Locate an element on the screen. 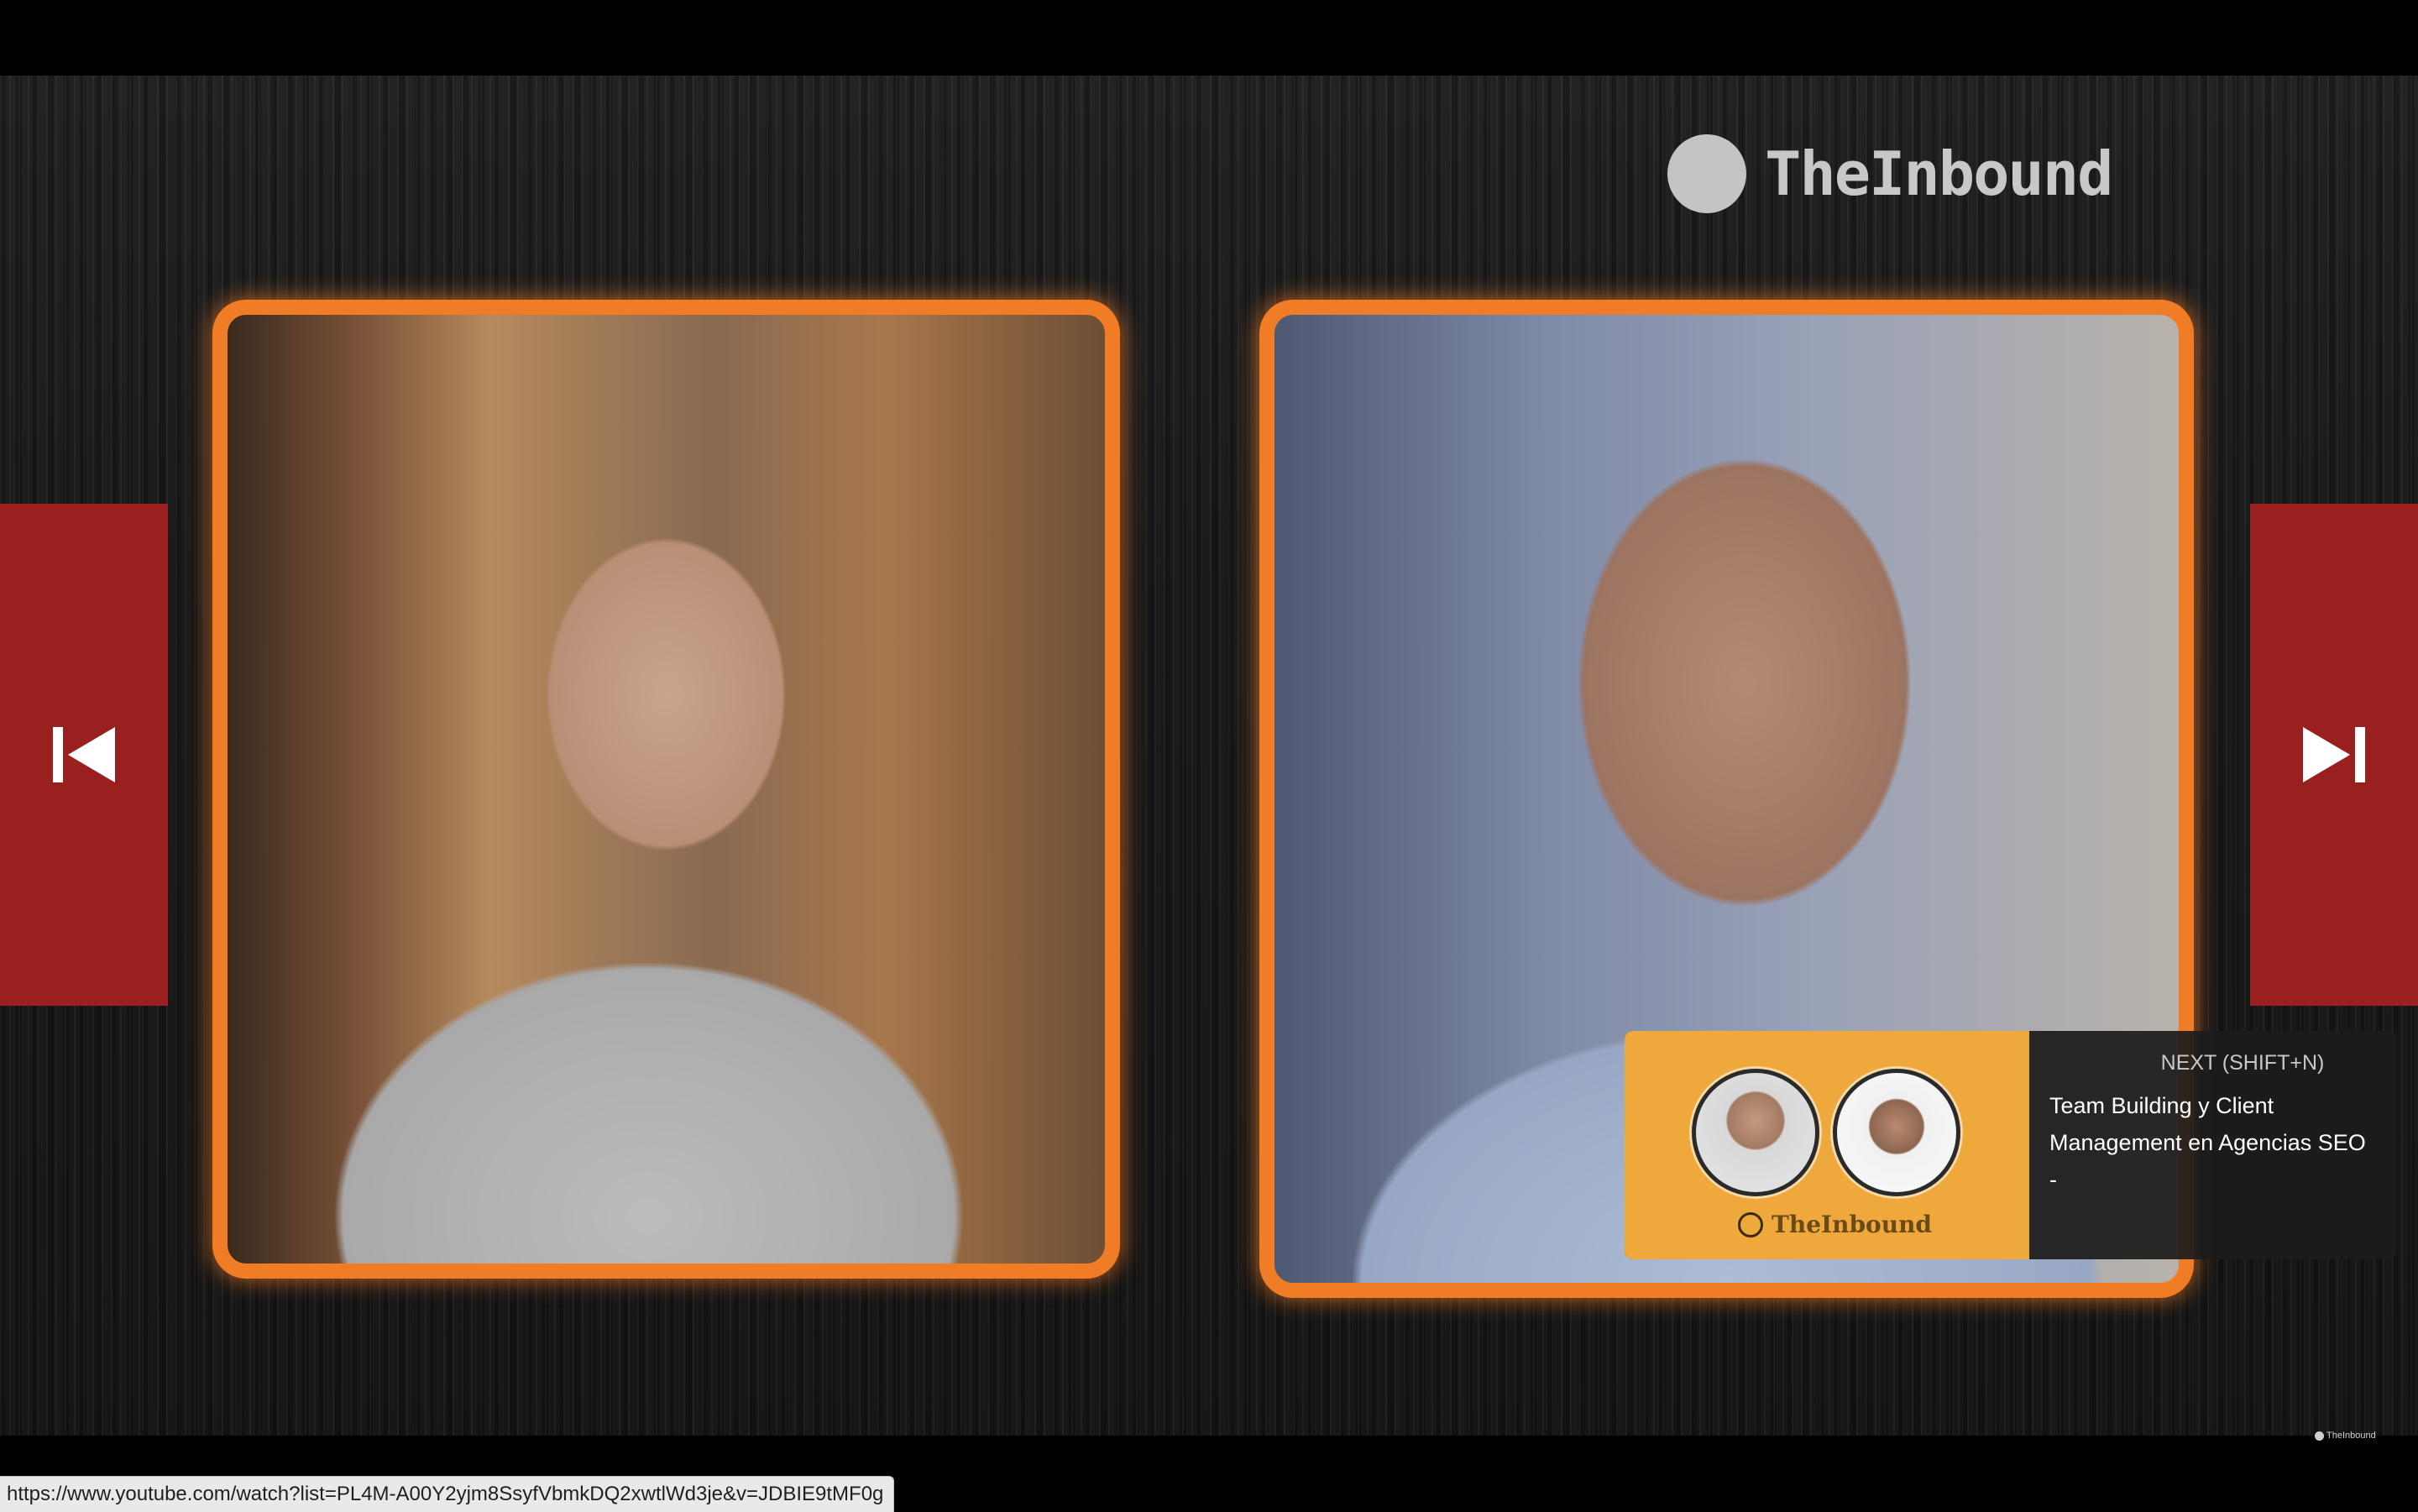  guest-avatar is located at coordinates (1896, 1132).